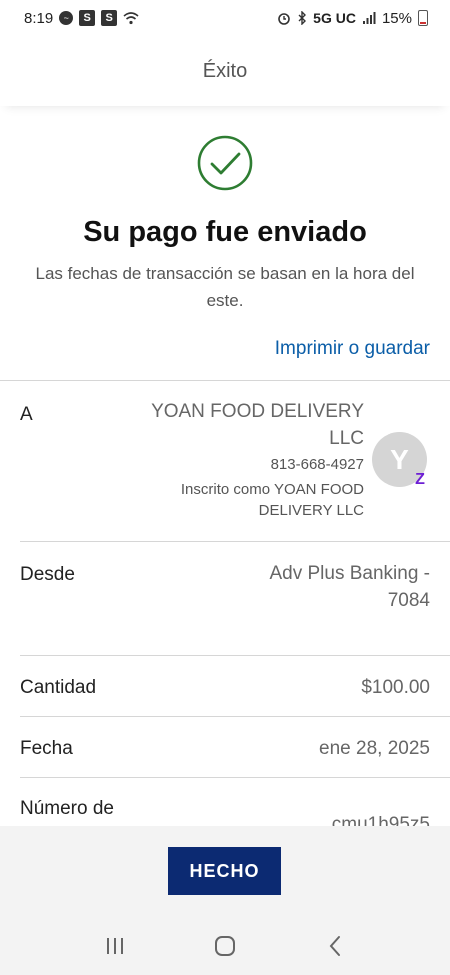 This screenshot has height=975, width=450. Describe the element at coordinates (46, 748) in the screenshot. I see `date-label: Fecha` at that location.